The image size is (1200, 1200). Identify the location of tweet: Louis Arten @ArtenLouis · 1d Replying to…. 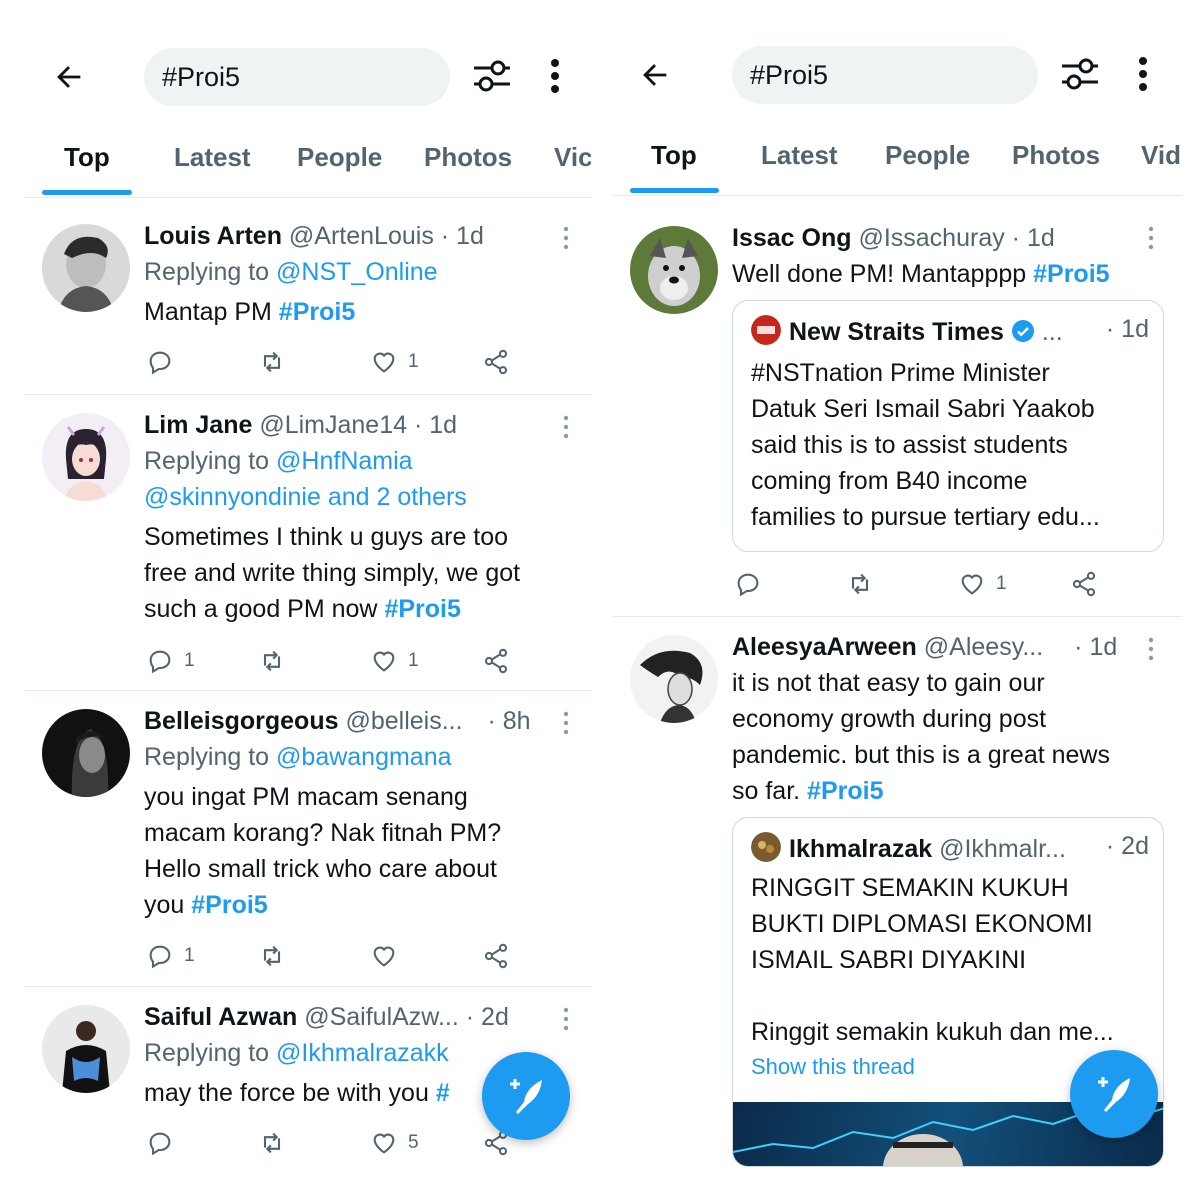
(307, 300).